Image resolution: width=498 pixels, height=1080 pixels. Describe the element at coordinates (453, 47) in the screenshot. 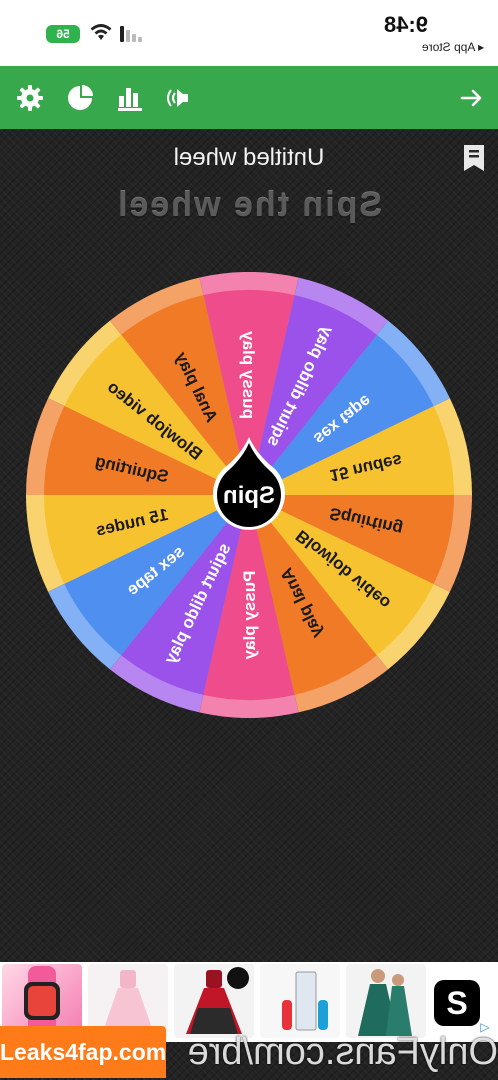

I see `back-to-app-store-link: ◂ App Store` at that location.